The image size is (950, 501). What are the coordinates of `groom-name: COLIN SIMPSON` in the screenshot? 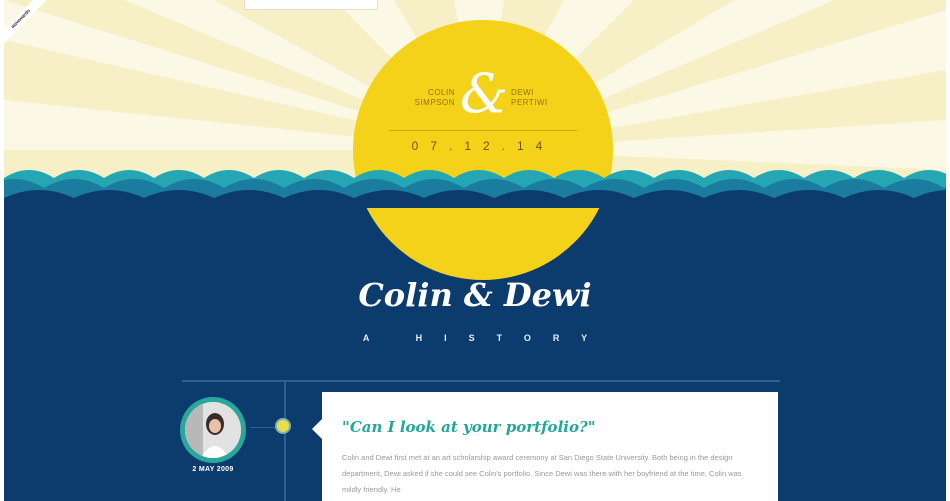 It's located at (434, 97).